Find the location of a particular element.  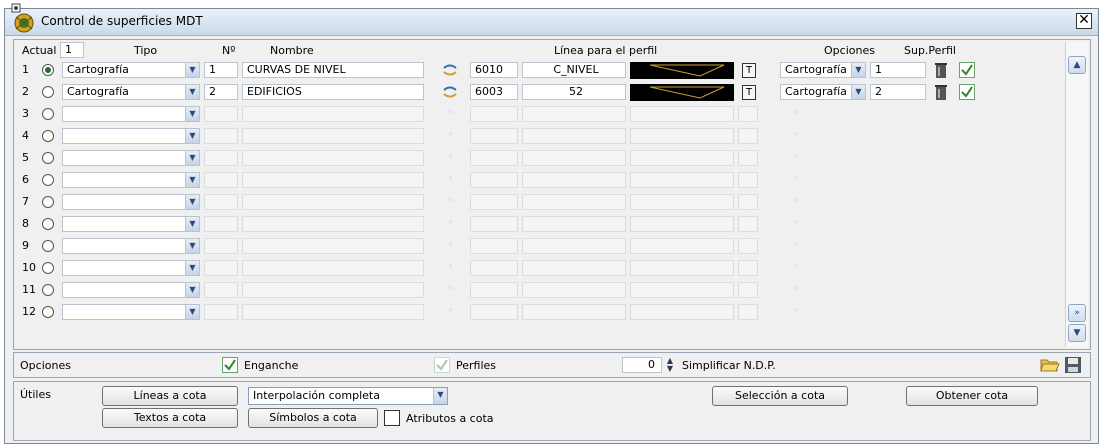

sup-perfil-input: 1 is located at coordinates (898, 70).